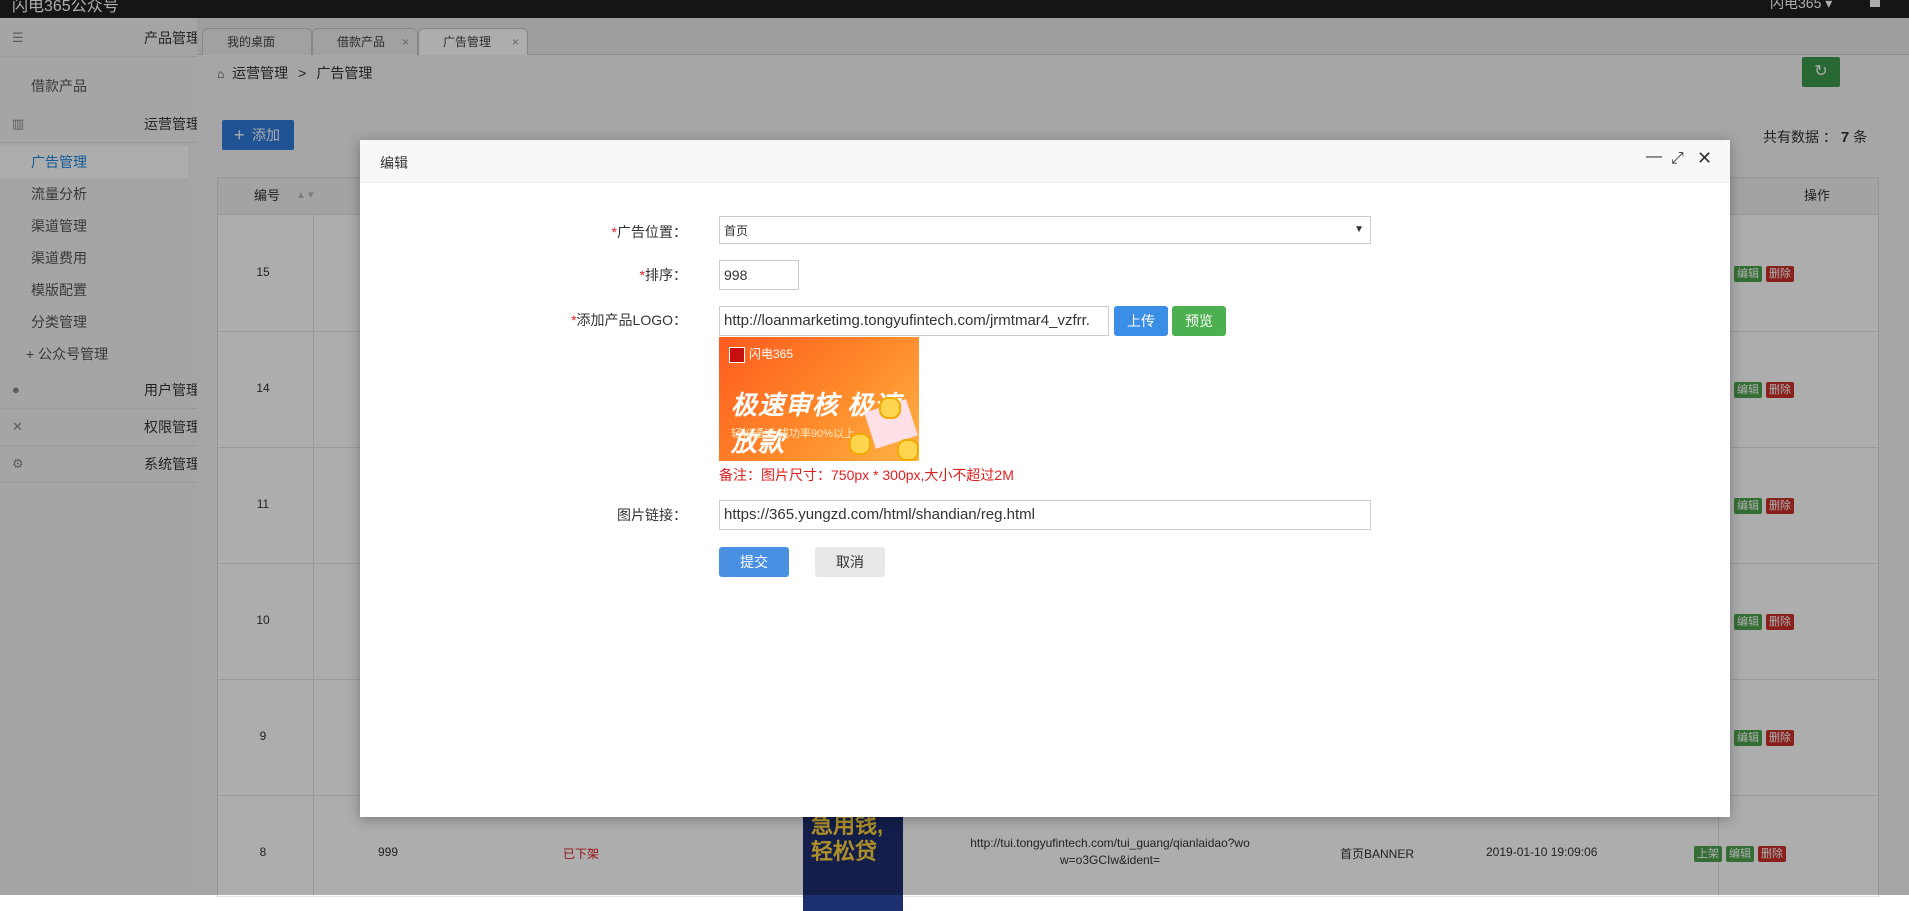  What do you see at coordinates (1704, 158) in the screenshot?
I see `close-icon: ✕` at bounding box center [1704, 158].